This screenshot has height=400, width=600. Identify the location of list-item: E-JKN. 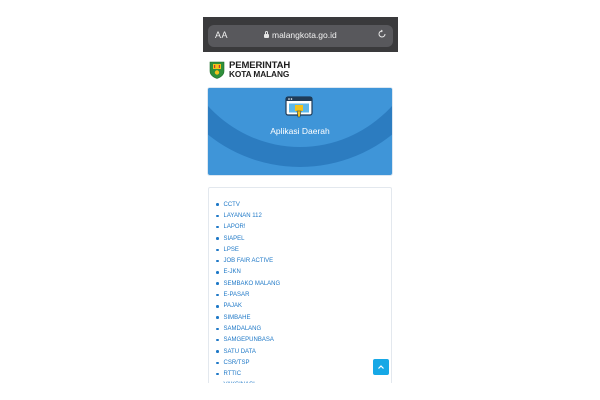
(248, 272).